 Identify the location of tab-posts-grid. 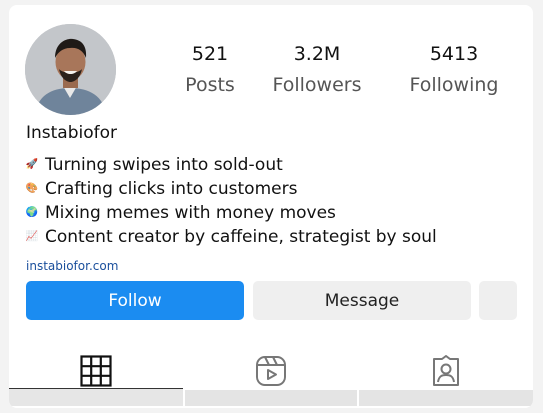
(96, 375).